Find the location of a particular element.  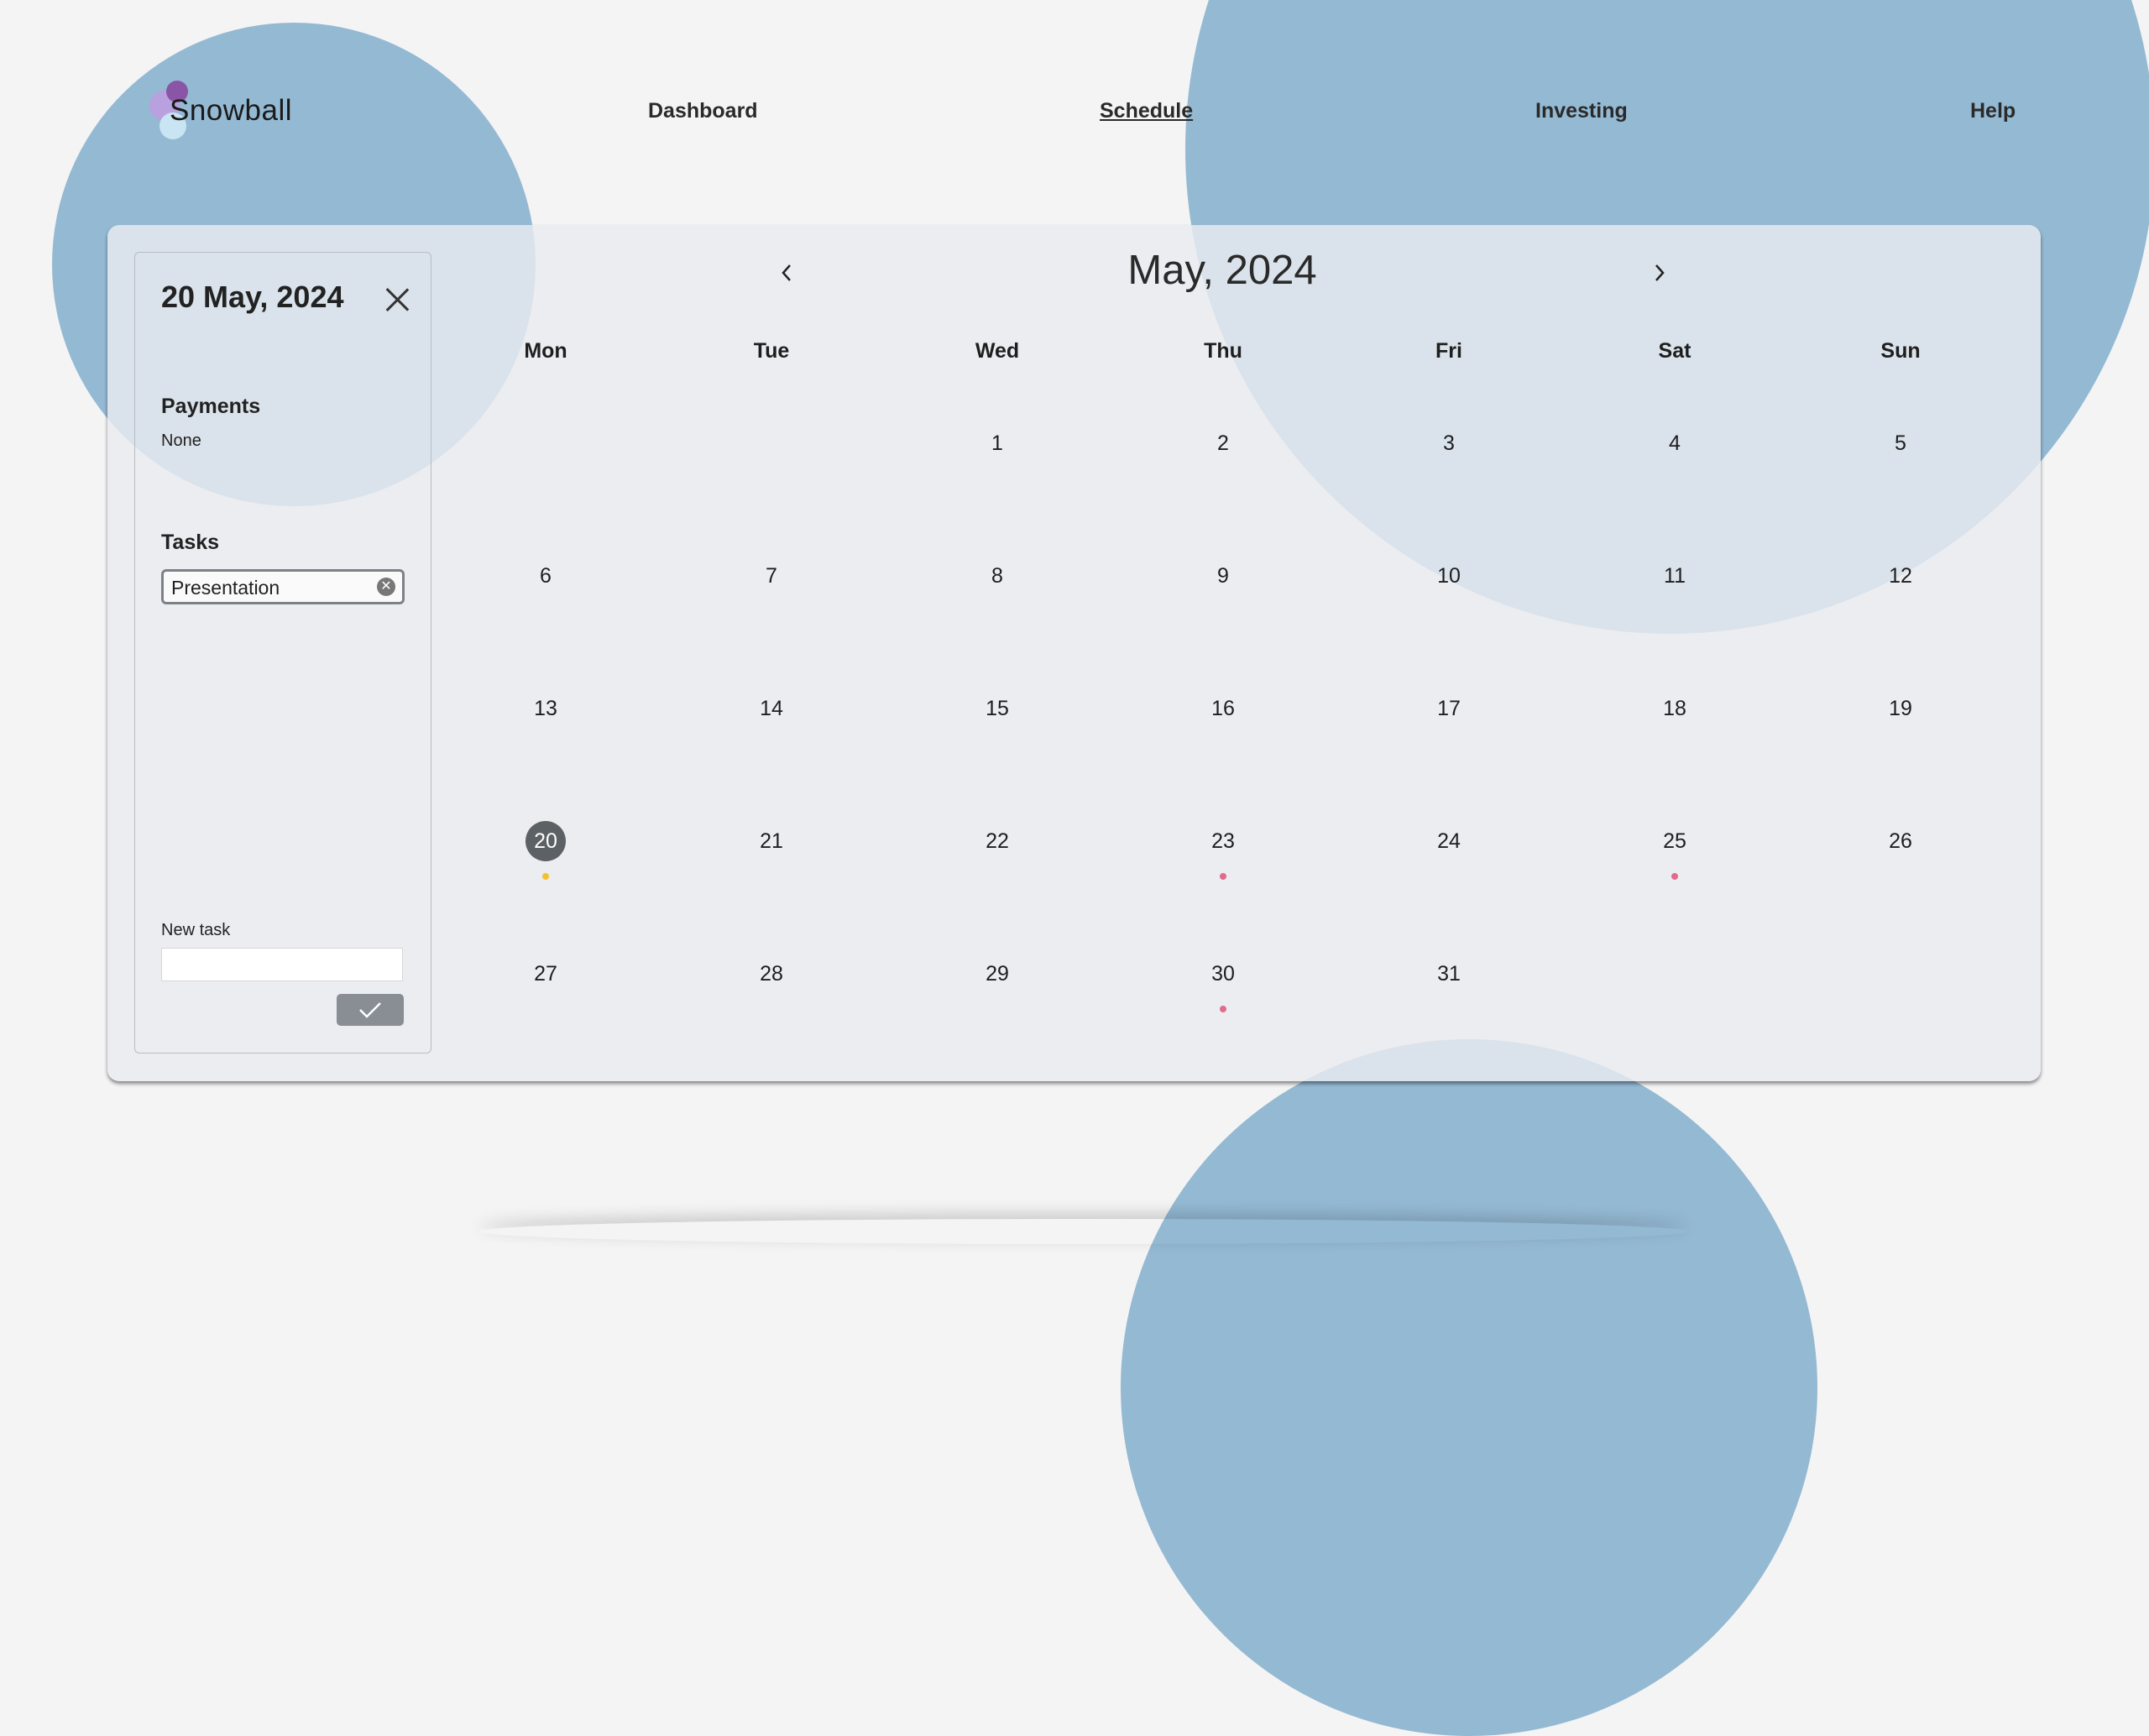

calendar-day-31: 31 is located at coordinates (1449, 974).